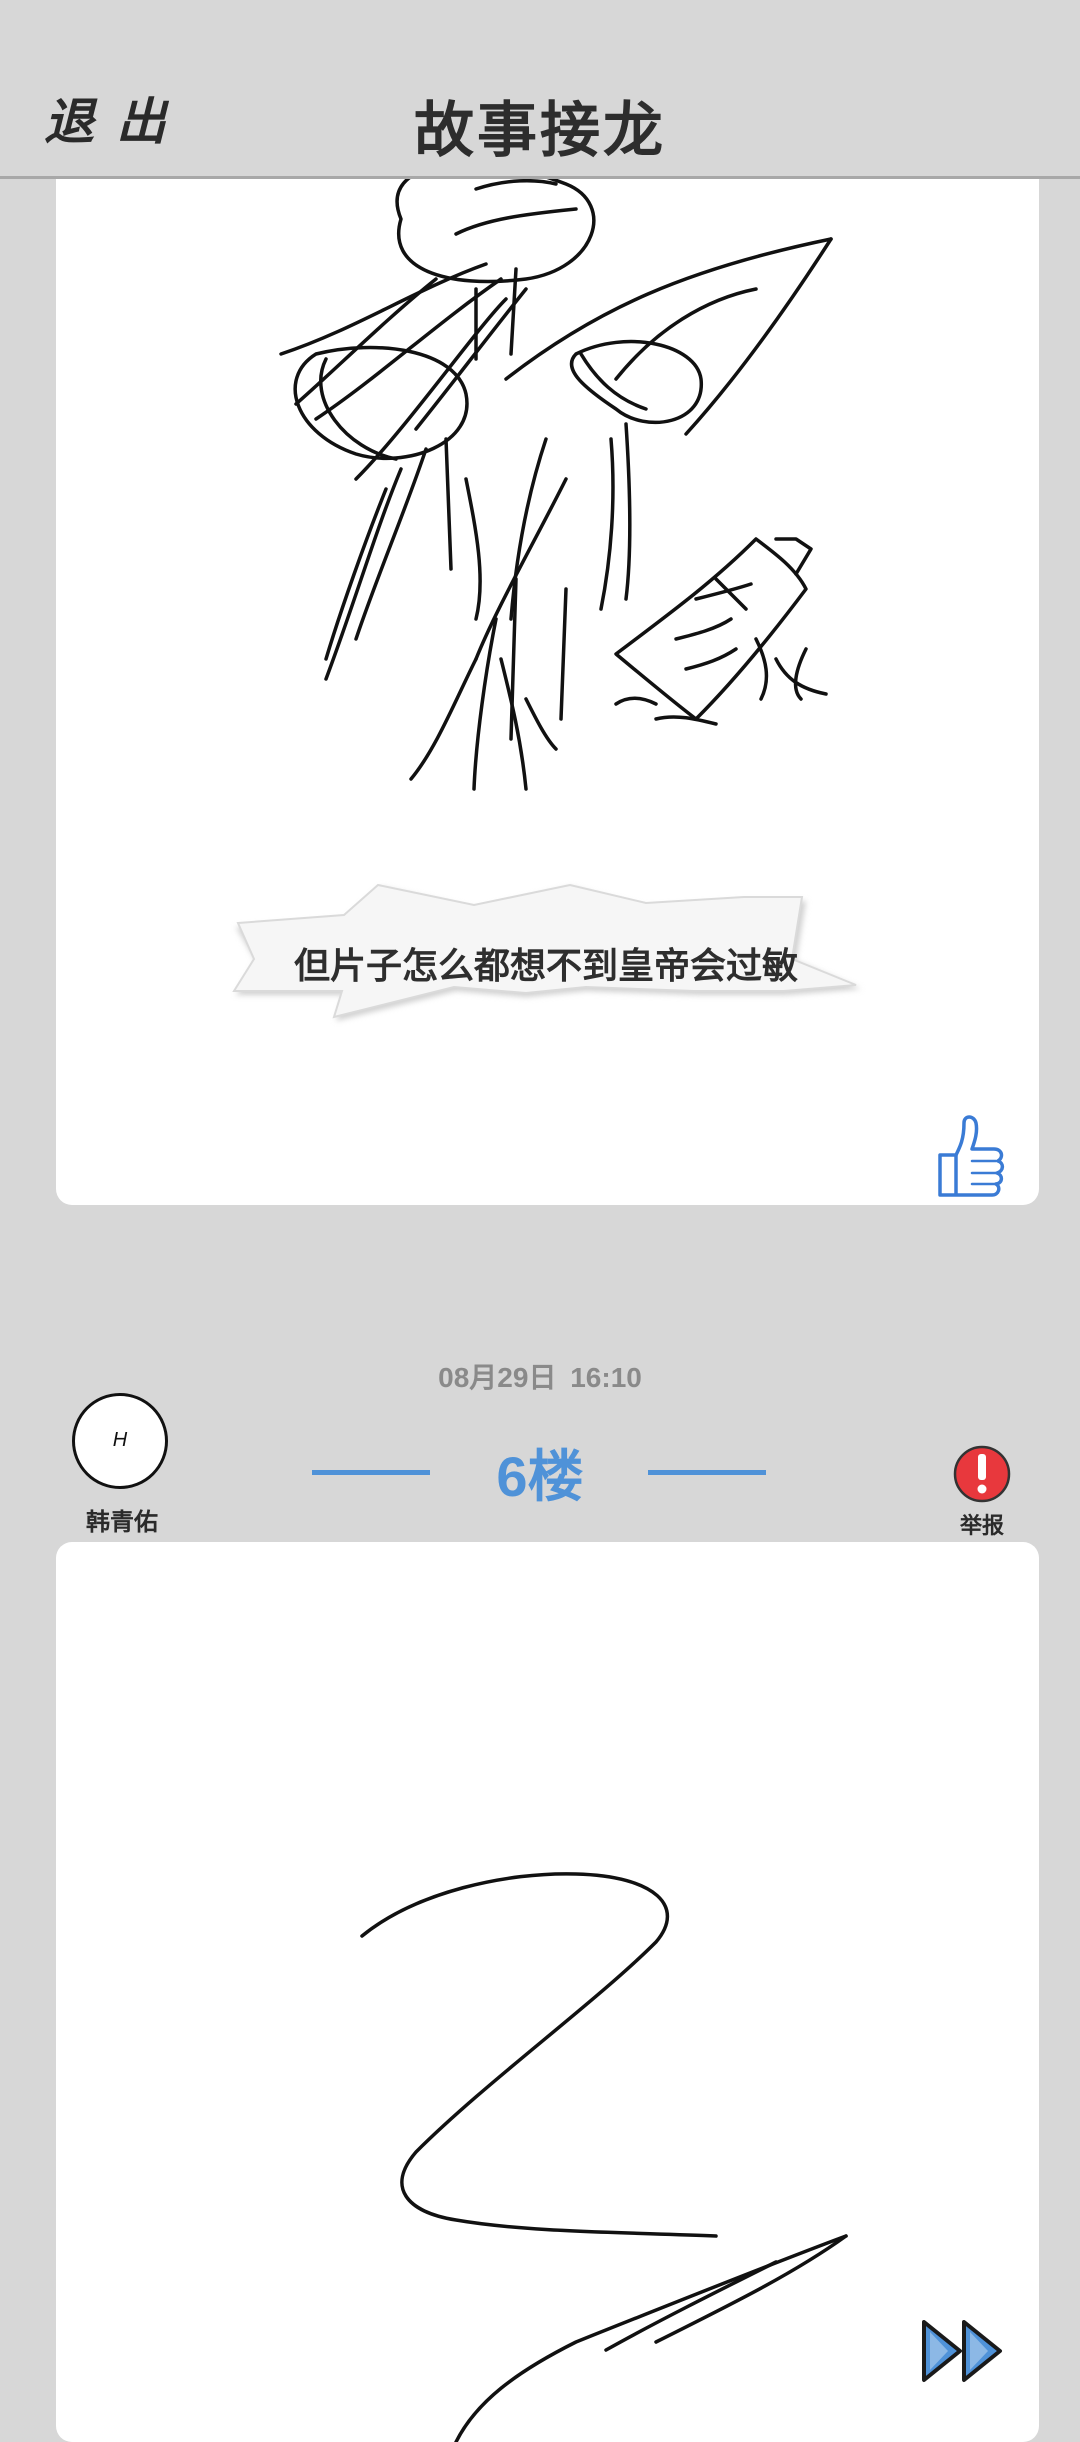 The height and width of the screenshot is (2442, 1080). Describe the element at coordinates (540, 1377) in the screenshot. I see `post-timestamp: 08月29日 16:10` at that location.